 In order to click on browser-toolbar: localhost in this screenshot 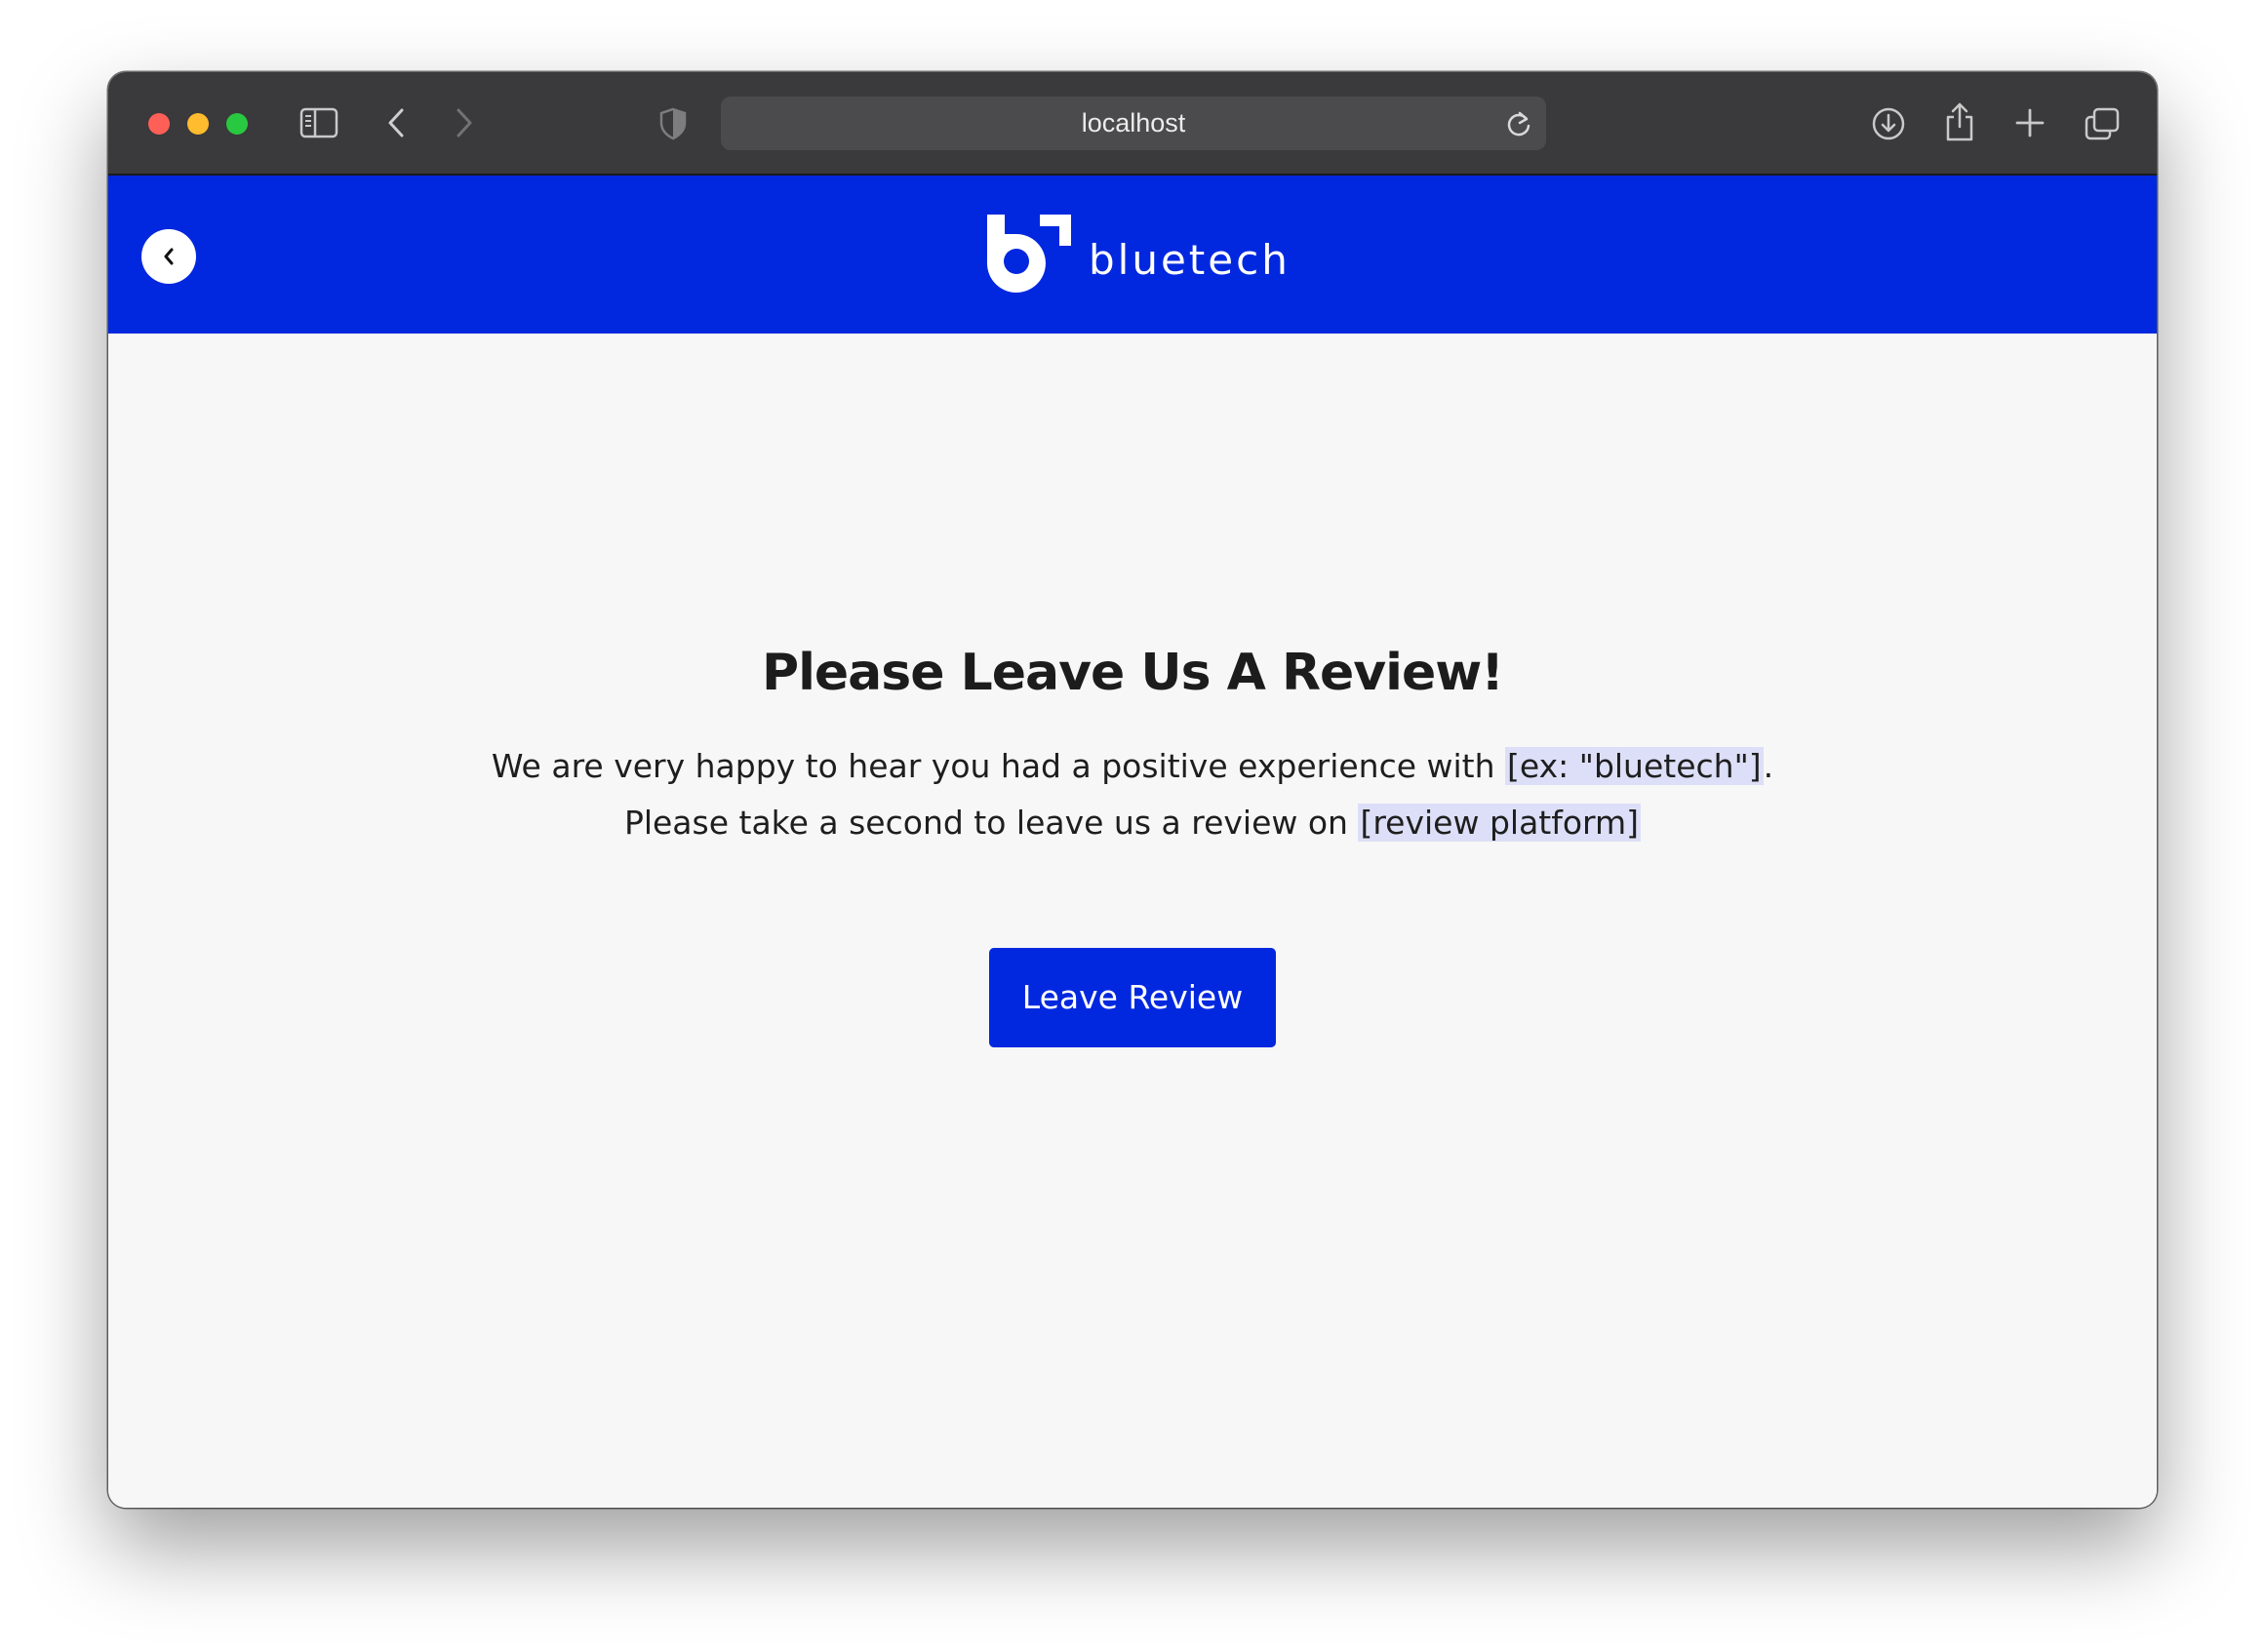, I will do `click(1132, 124)`.